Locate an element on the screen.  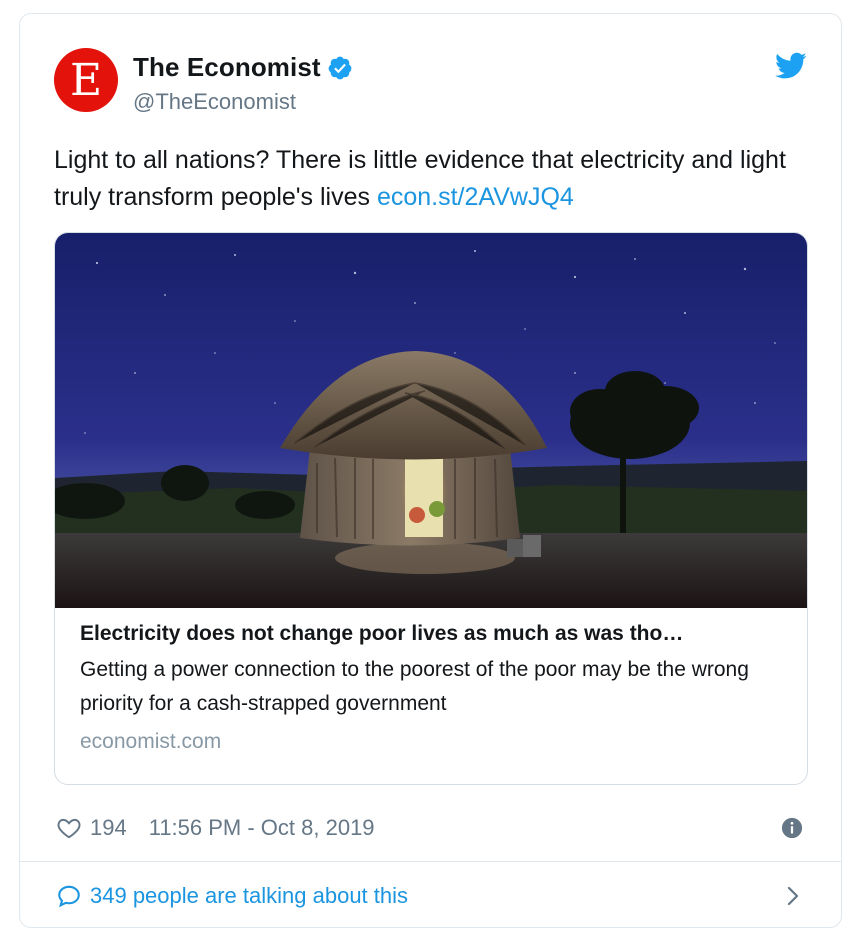
avatar: E is located at coordinates (86, 80).